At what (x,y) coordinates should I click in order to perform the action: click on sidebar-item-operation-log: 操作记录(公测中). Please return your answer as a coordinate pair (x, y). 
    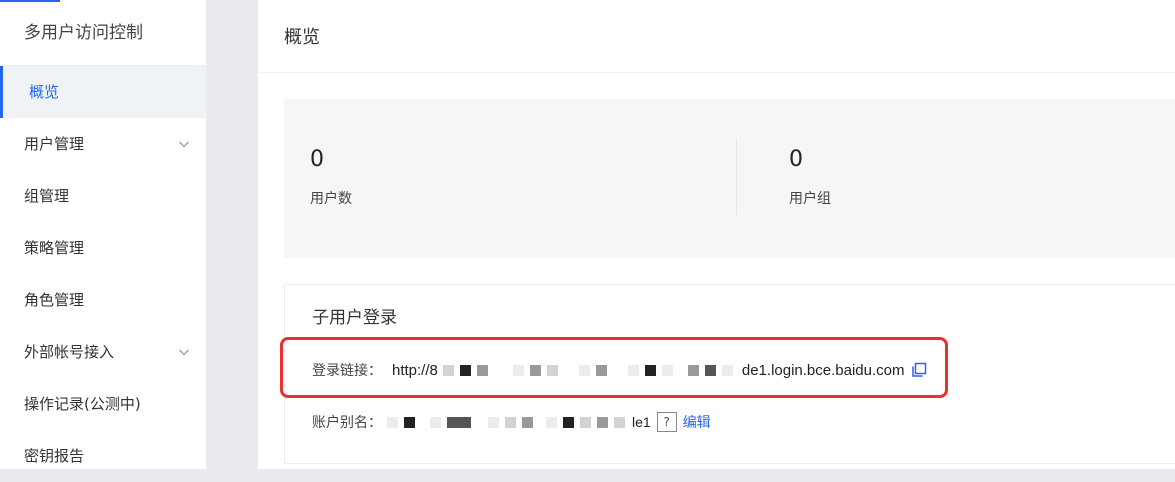
    Looking at the image, I should click on (103, 404).